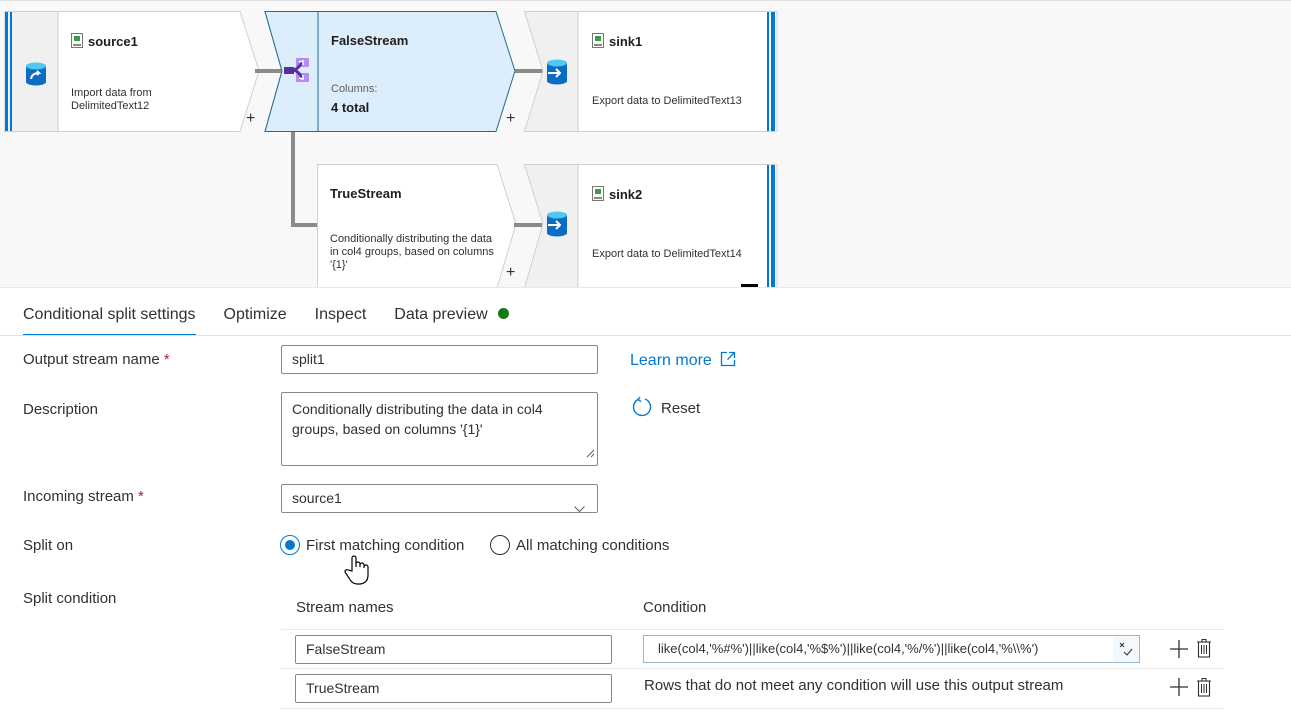  I want to click on status-dot-icon, so click(503, 313).